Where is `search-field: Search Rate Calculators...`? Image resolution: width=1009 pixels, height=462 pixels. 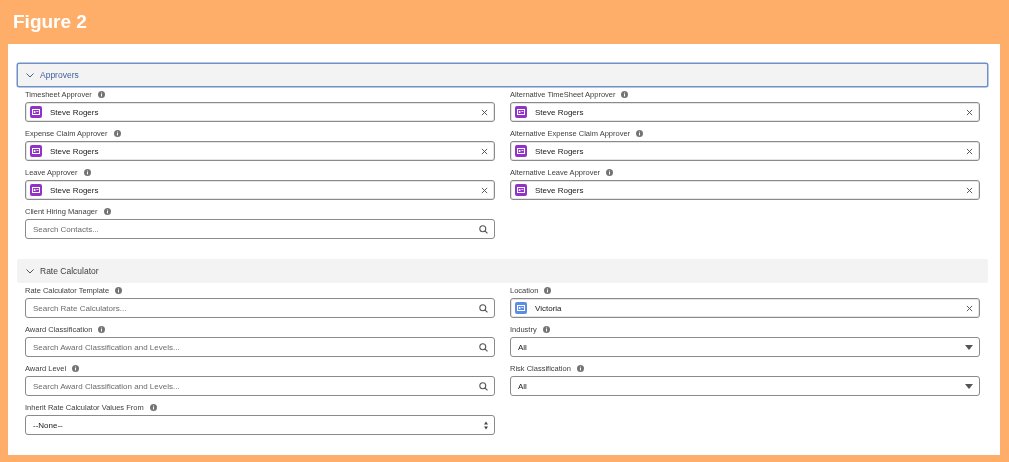
search-field: Search Rate Calculators... is located at coordinates (260, 308).